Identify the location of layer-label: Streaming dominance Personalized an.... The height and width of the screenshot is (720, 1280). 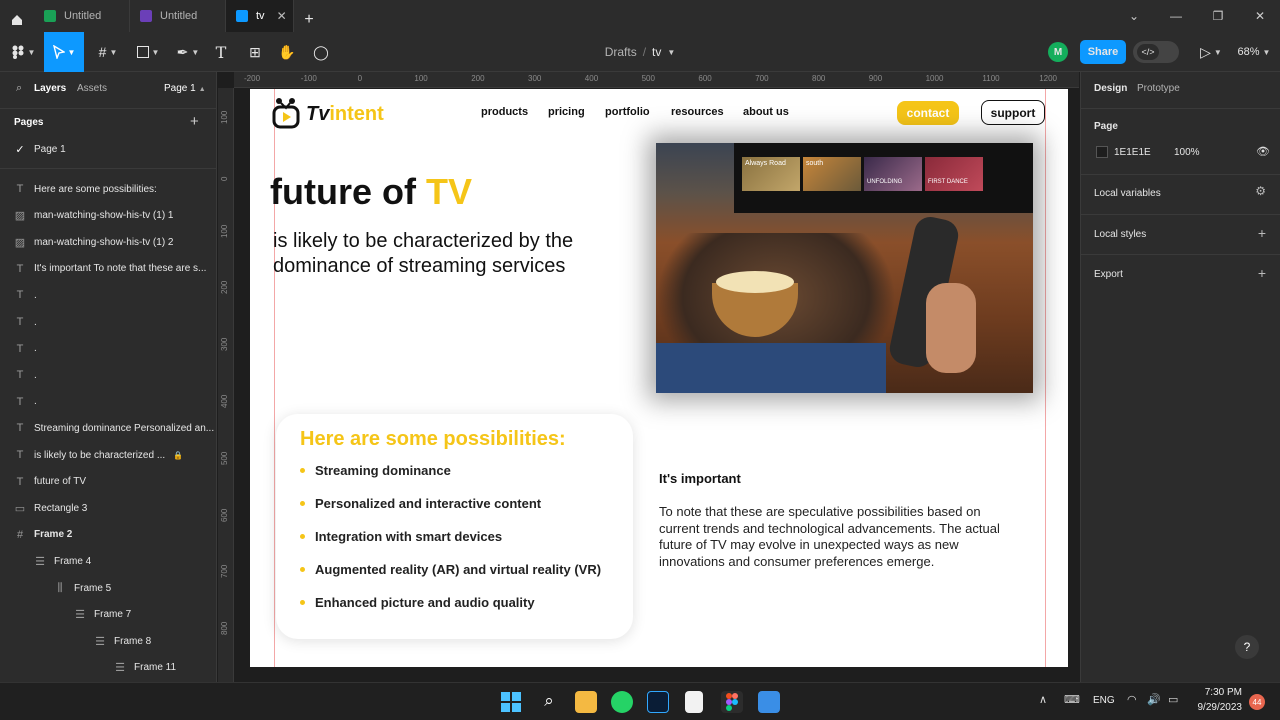
(124, 428).